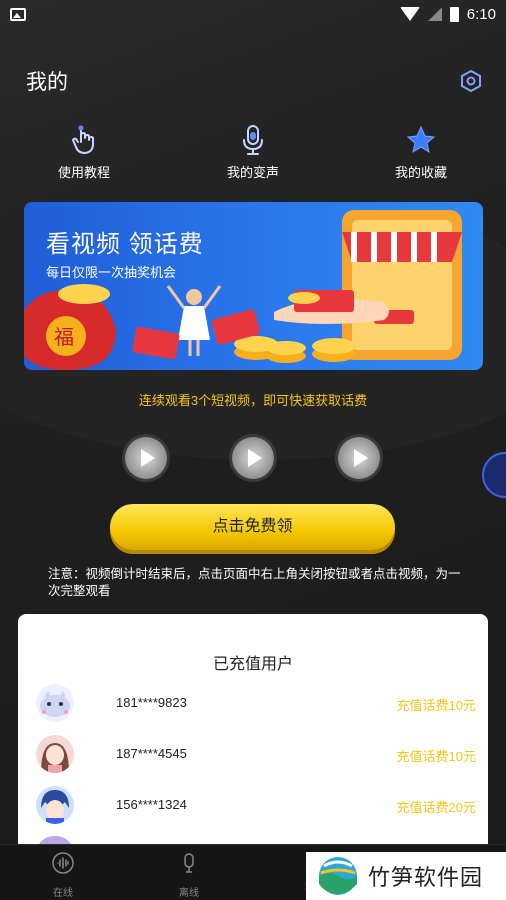 The height and width of the screenshot is (900, 506). What do you see at coordinates (256, 806) in the screenshot?
I see `list-item: 156****1324 充值话费20元` at bounding box center [256, 806].